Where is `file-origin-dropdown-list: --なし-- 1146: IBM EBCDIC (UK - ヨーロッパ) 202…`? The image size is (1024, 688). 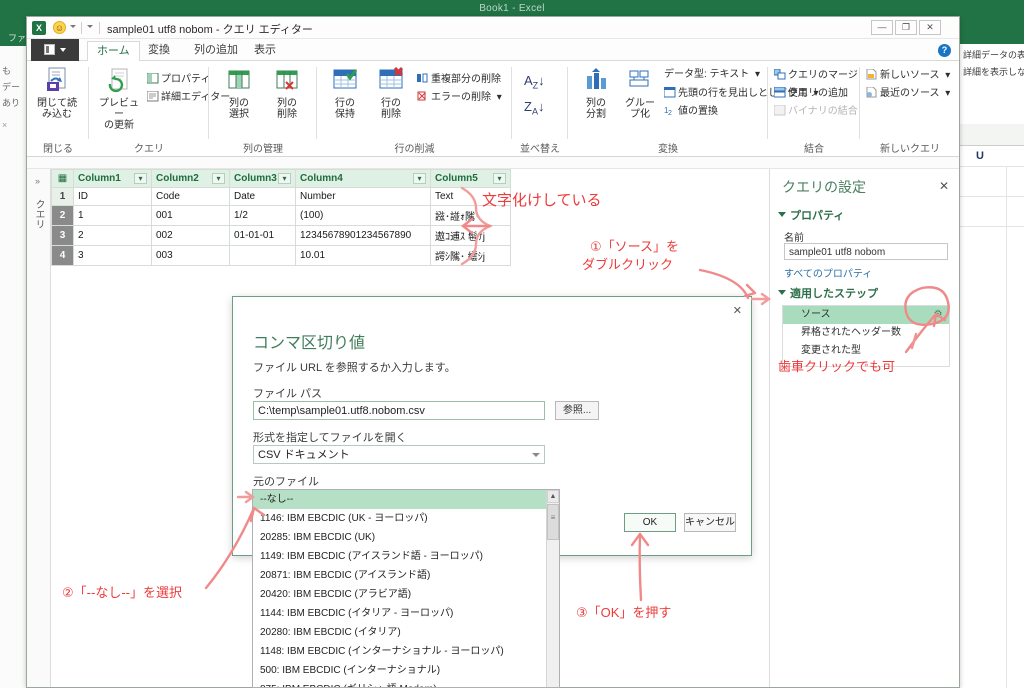 file-origin-dropdown-list: --なし-- 1146: IBM EBCDIC (UK - ヨーロッパ) 202… is located at coordinates (406, 588).